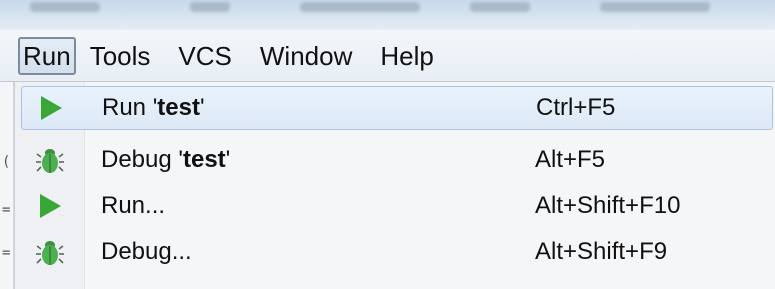  I want to click on menu-item-run-dialog: Run... Alt+Shift+F10, so click(397, 206).